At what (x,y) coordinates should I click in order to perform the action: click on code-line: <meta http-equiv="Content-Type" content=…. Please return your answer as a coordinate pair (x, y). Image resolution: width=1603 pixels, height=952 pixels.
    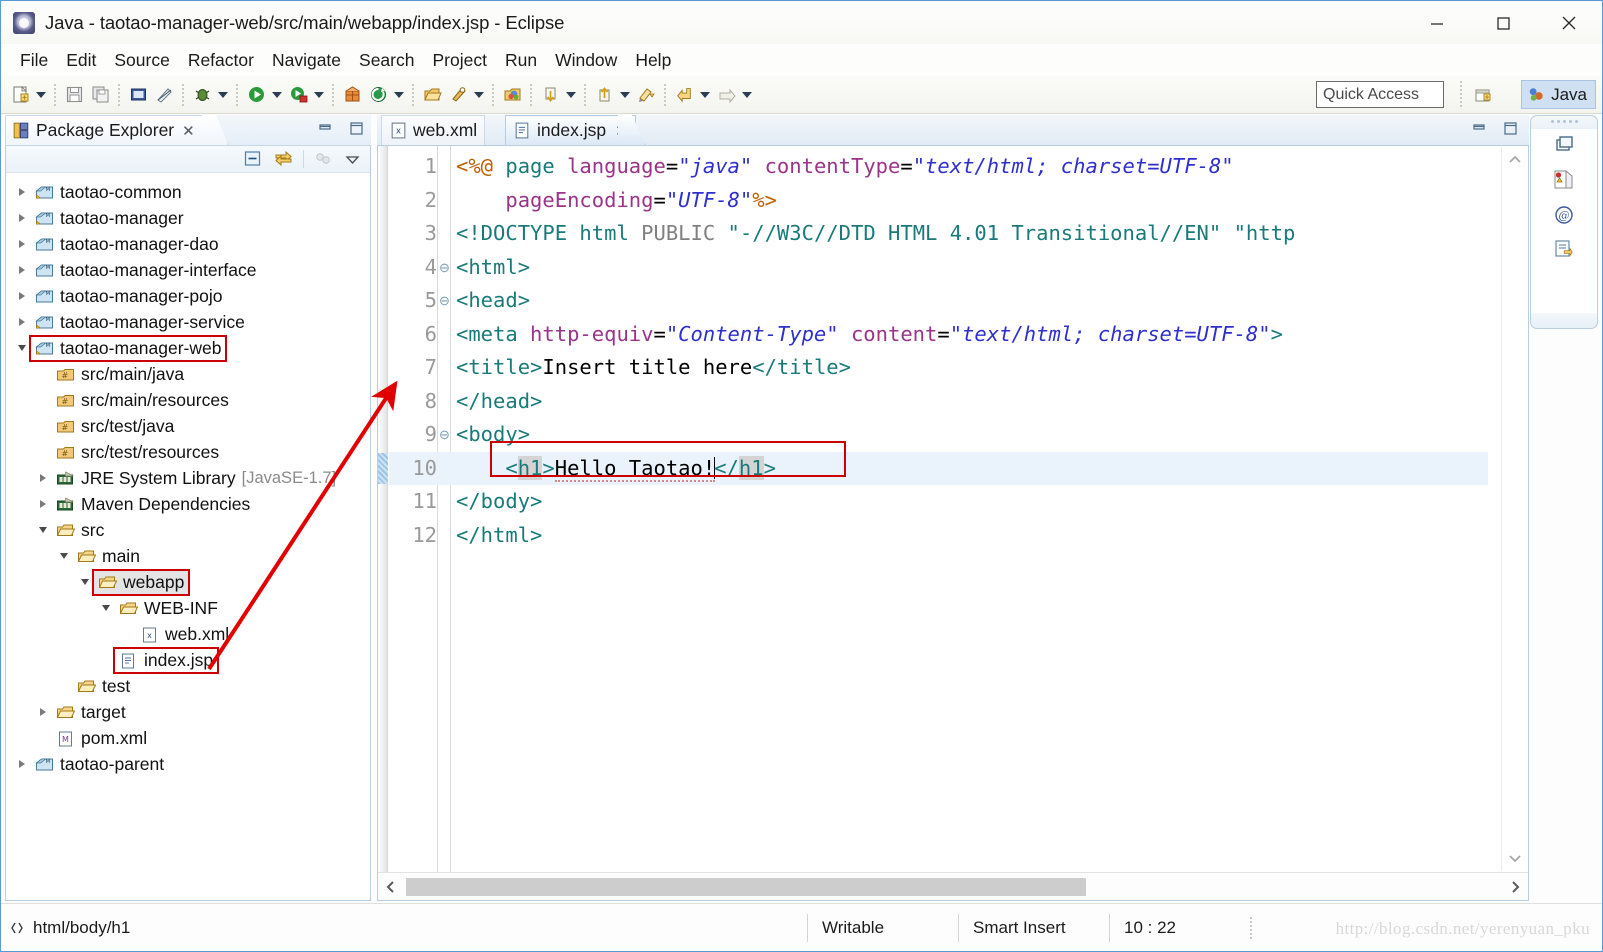
    Looking at the image, I should click on (933, 335).